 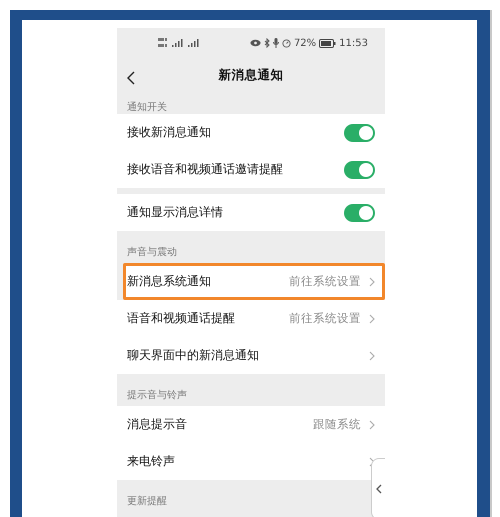 I want to click on settings-row: 通知显示消息详情, so click(x=251, y=212).